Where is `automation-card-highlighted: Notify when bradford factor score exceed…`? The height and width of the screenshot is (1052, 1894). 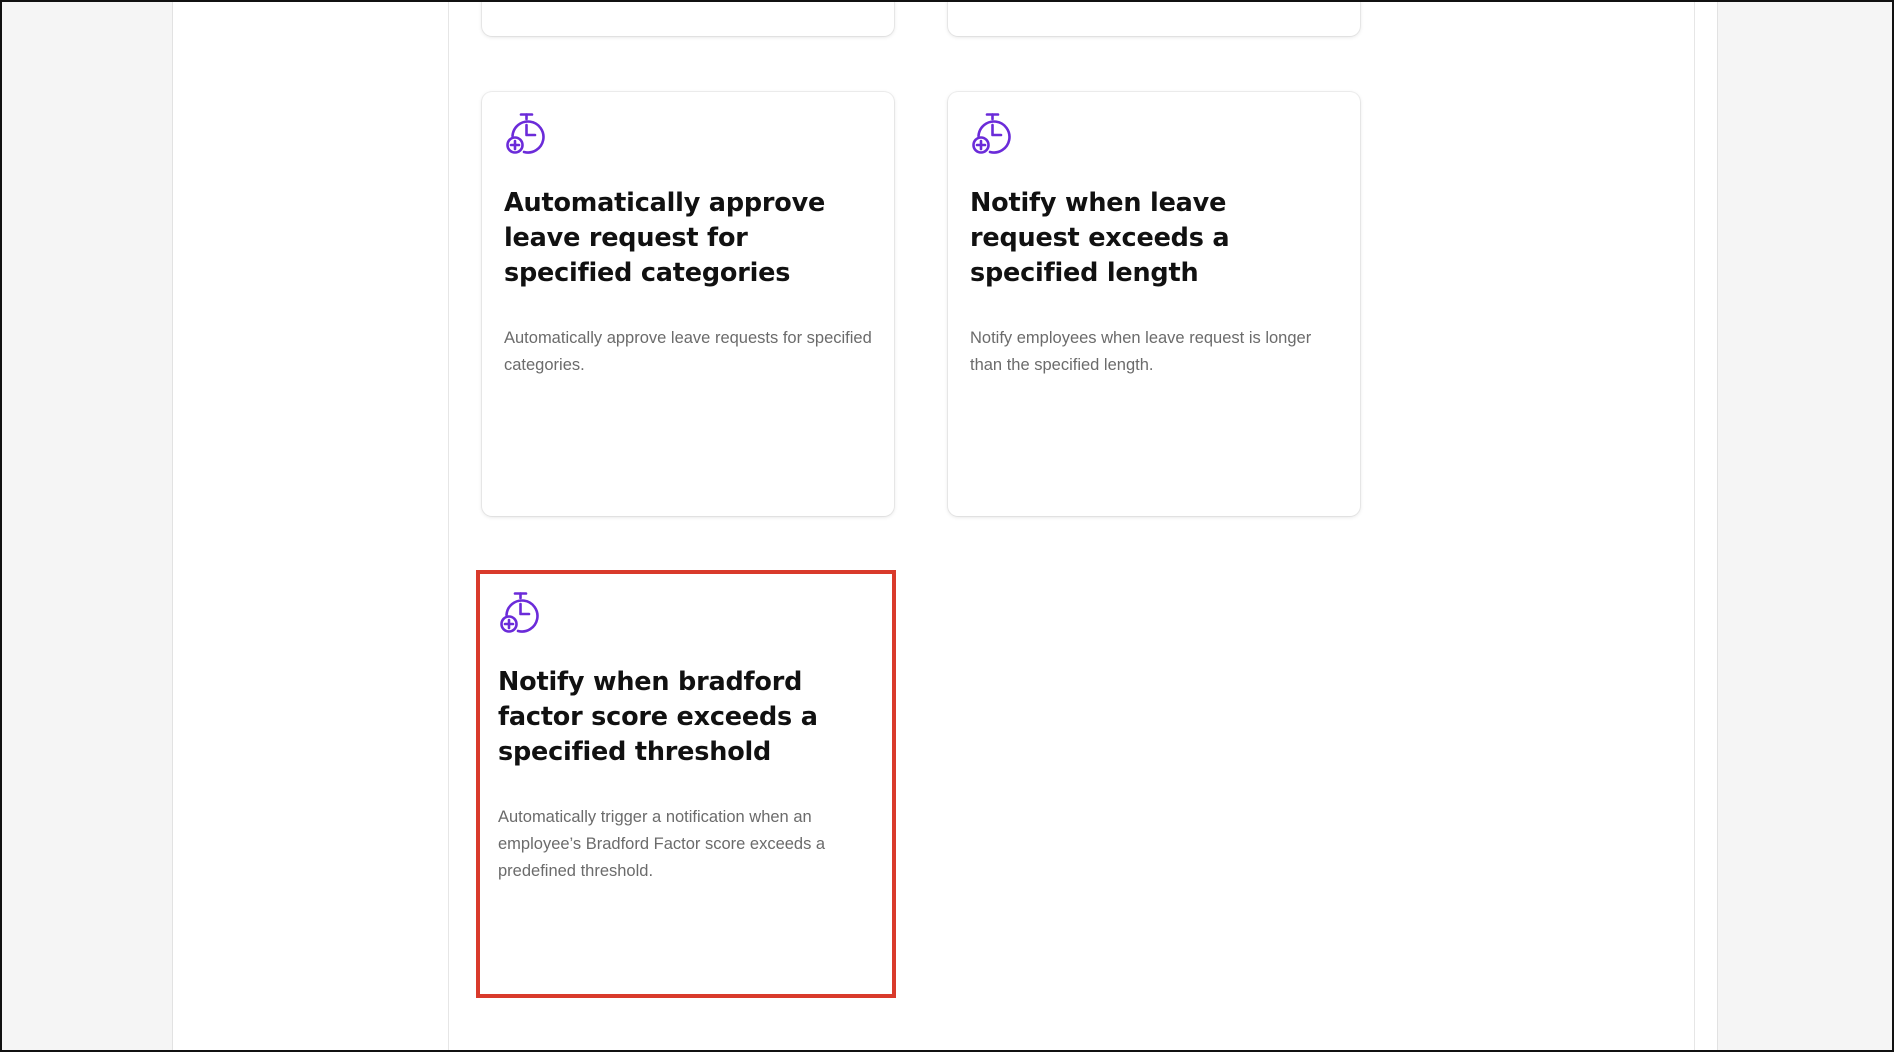 automation-card-highlighted: Notify when bradford factor score exceed… is located at coordinates (686, 784).